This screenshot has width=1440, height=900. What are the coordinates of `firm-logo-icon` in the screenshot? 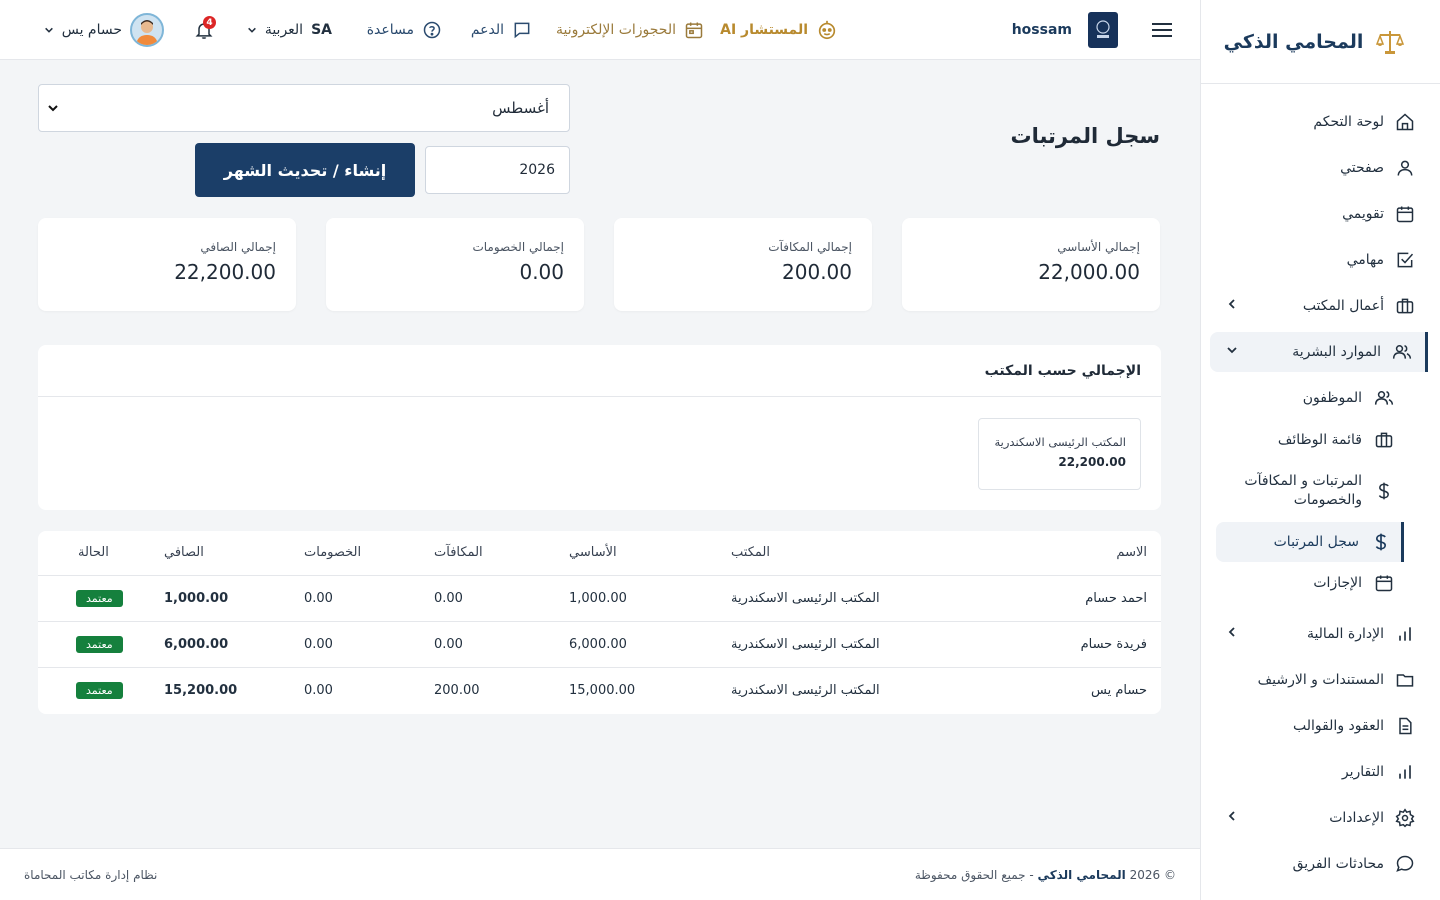 It's located at (1103, 30).